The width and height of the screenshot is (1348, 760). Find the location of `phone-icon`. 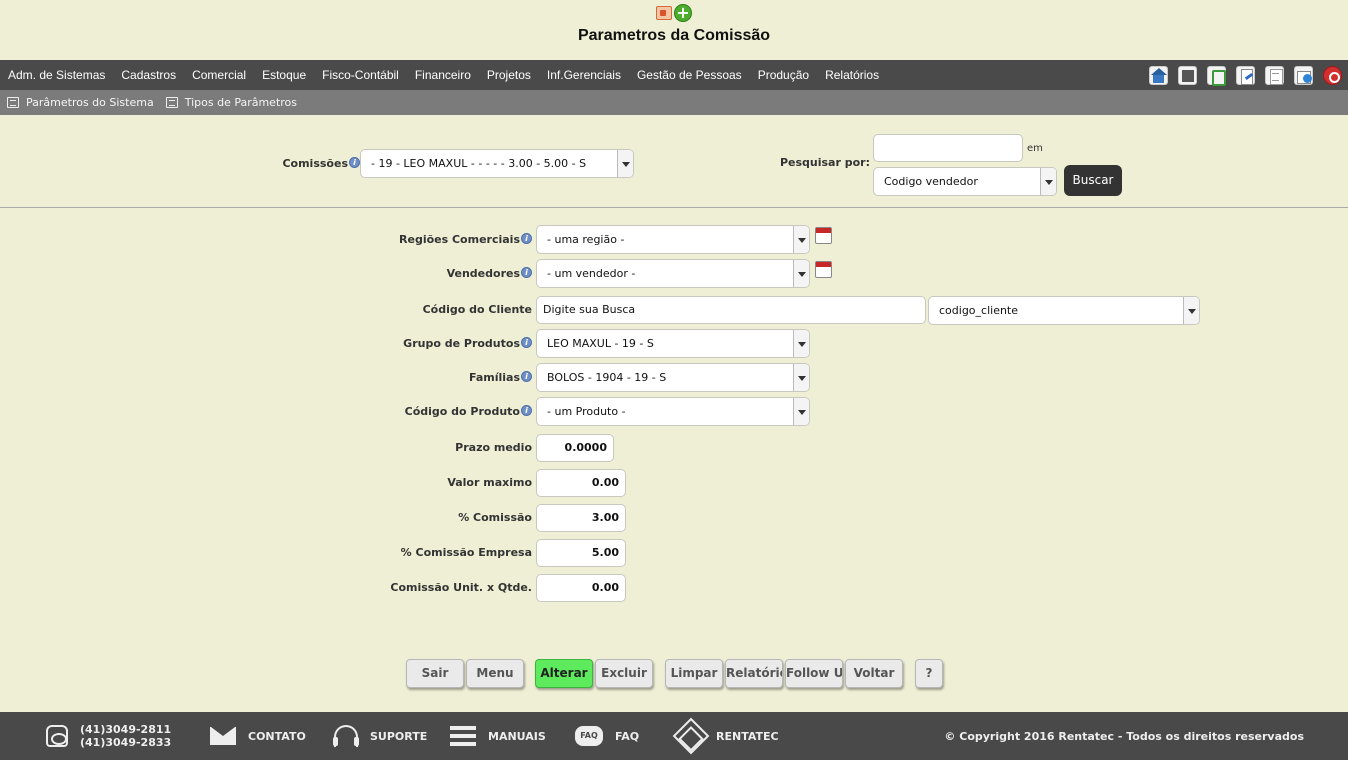

phone-icon is located at coordinates (57, 736).